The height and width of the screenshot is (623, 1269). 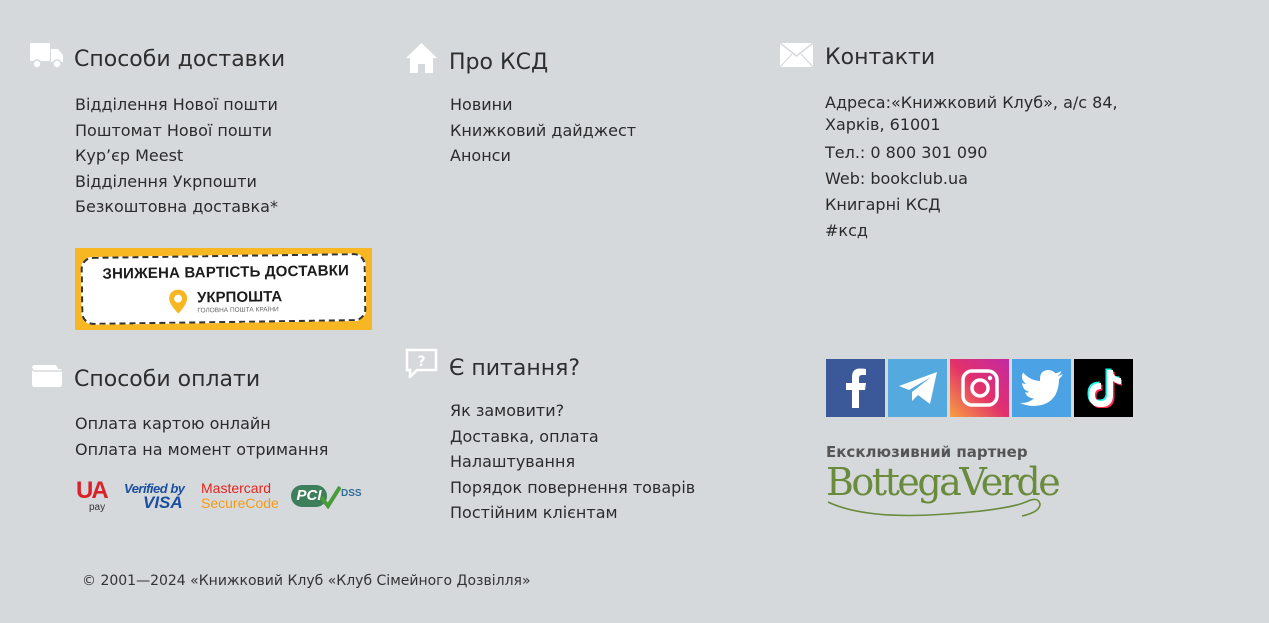 What do you see at coordinates (176, 207) in the screenshot?
I see `delivery-link-free: Безкоштовна доставка*` at bounding box center [176, 207].